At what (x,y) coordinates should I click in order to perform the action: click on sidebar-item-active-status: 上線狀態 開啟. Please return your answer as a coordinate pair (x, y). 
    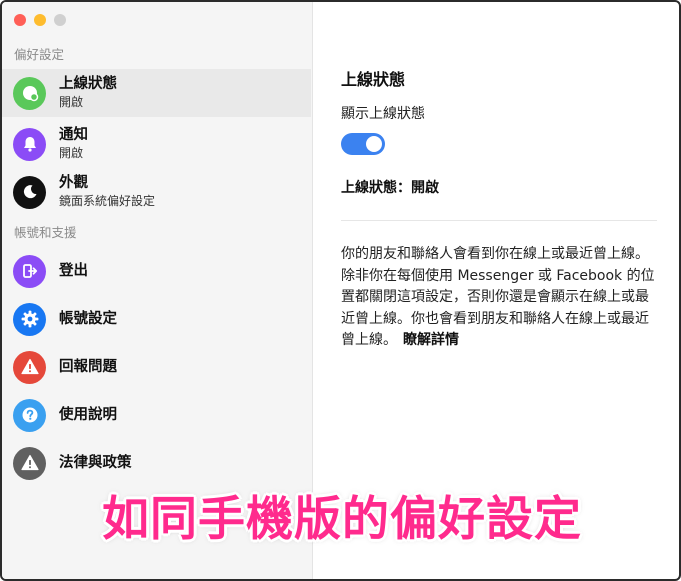
    Looking at the image, I should click on (156, 93).